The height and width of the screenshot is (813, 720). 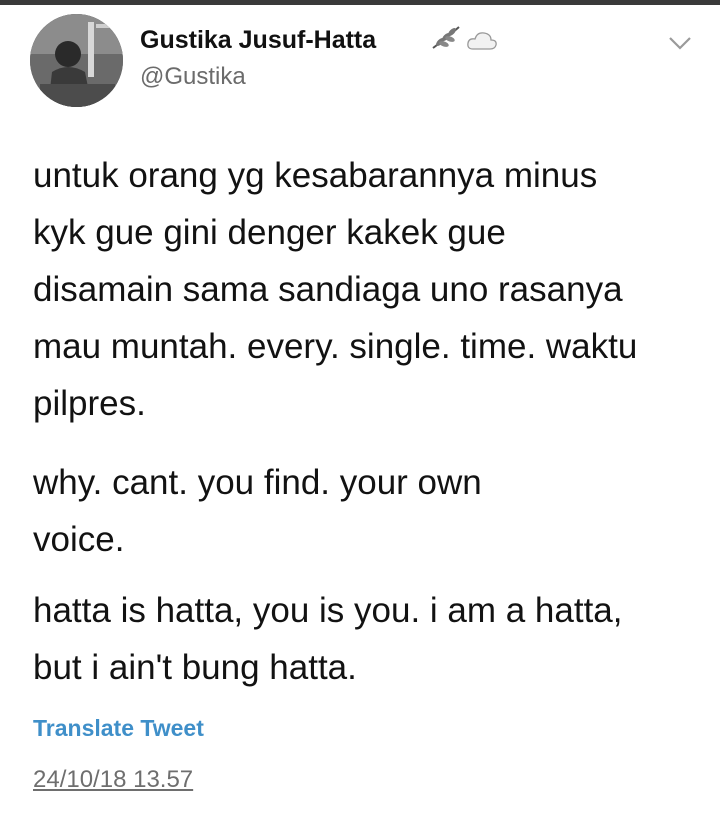 What do you see at coordinates (269, 232) in the screenshot?
I see `tweet-line: kyk gue gini denger kakek gue` at bounding box center [269, 232].